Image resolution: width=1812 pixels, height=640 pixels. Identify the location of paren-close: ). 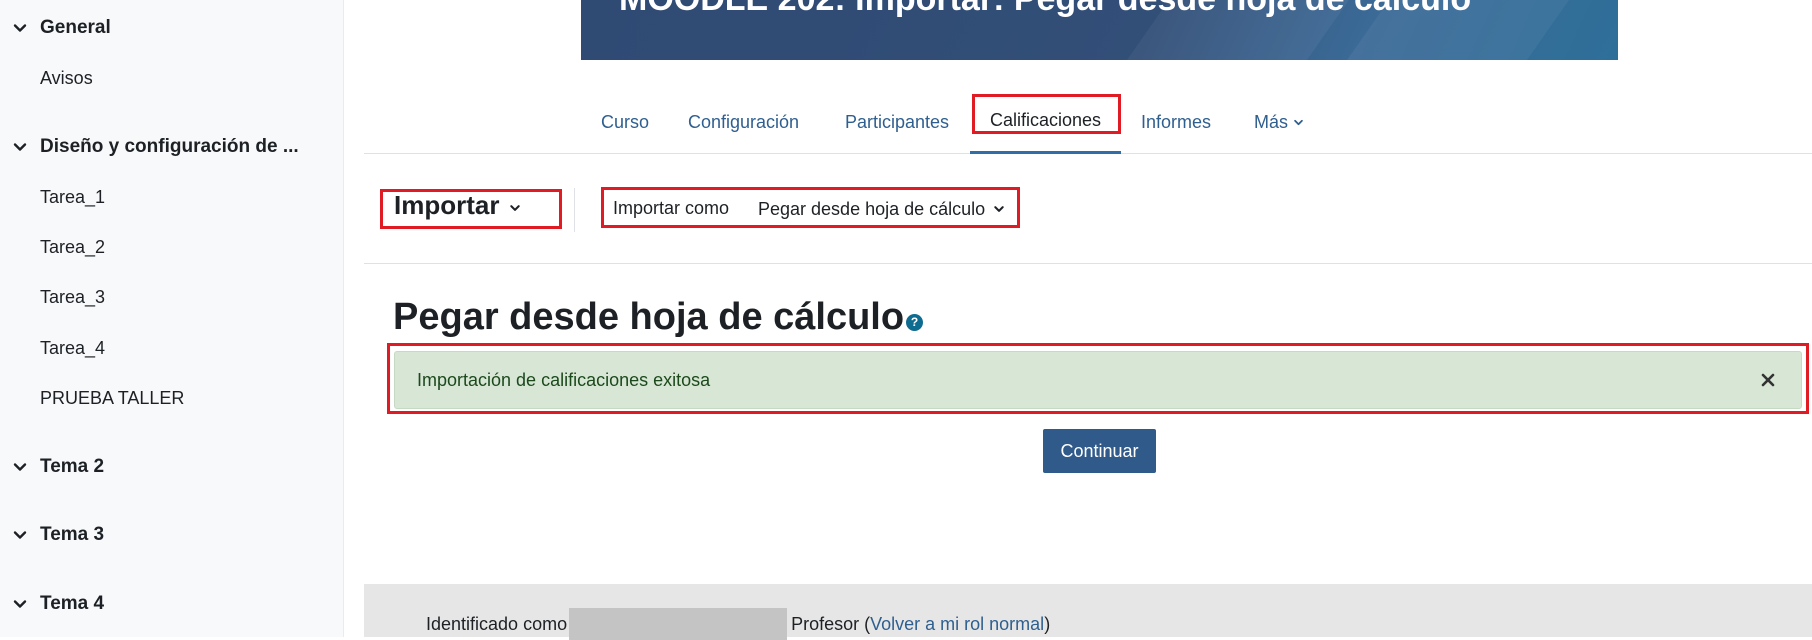
(1047, 623).